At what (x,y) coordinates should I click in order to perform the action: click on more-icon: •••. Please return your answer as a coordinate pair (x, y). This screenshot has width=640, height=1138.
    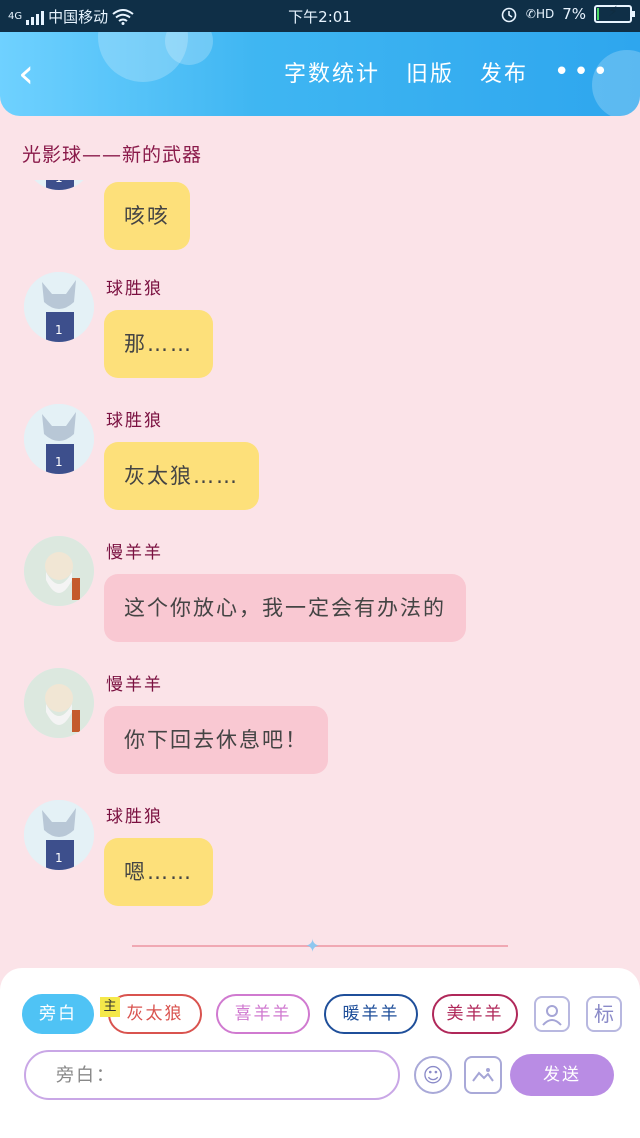
    Looking at the image, I should click on (583, 72).